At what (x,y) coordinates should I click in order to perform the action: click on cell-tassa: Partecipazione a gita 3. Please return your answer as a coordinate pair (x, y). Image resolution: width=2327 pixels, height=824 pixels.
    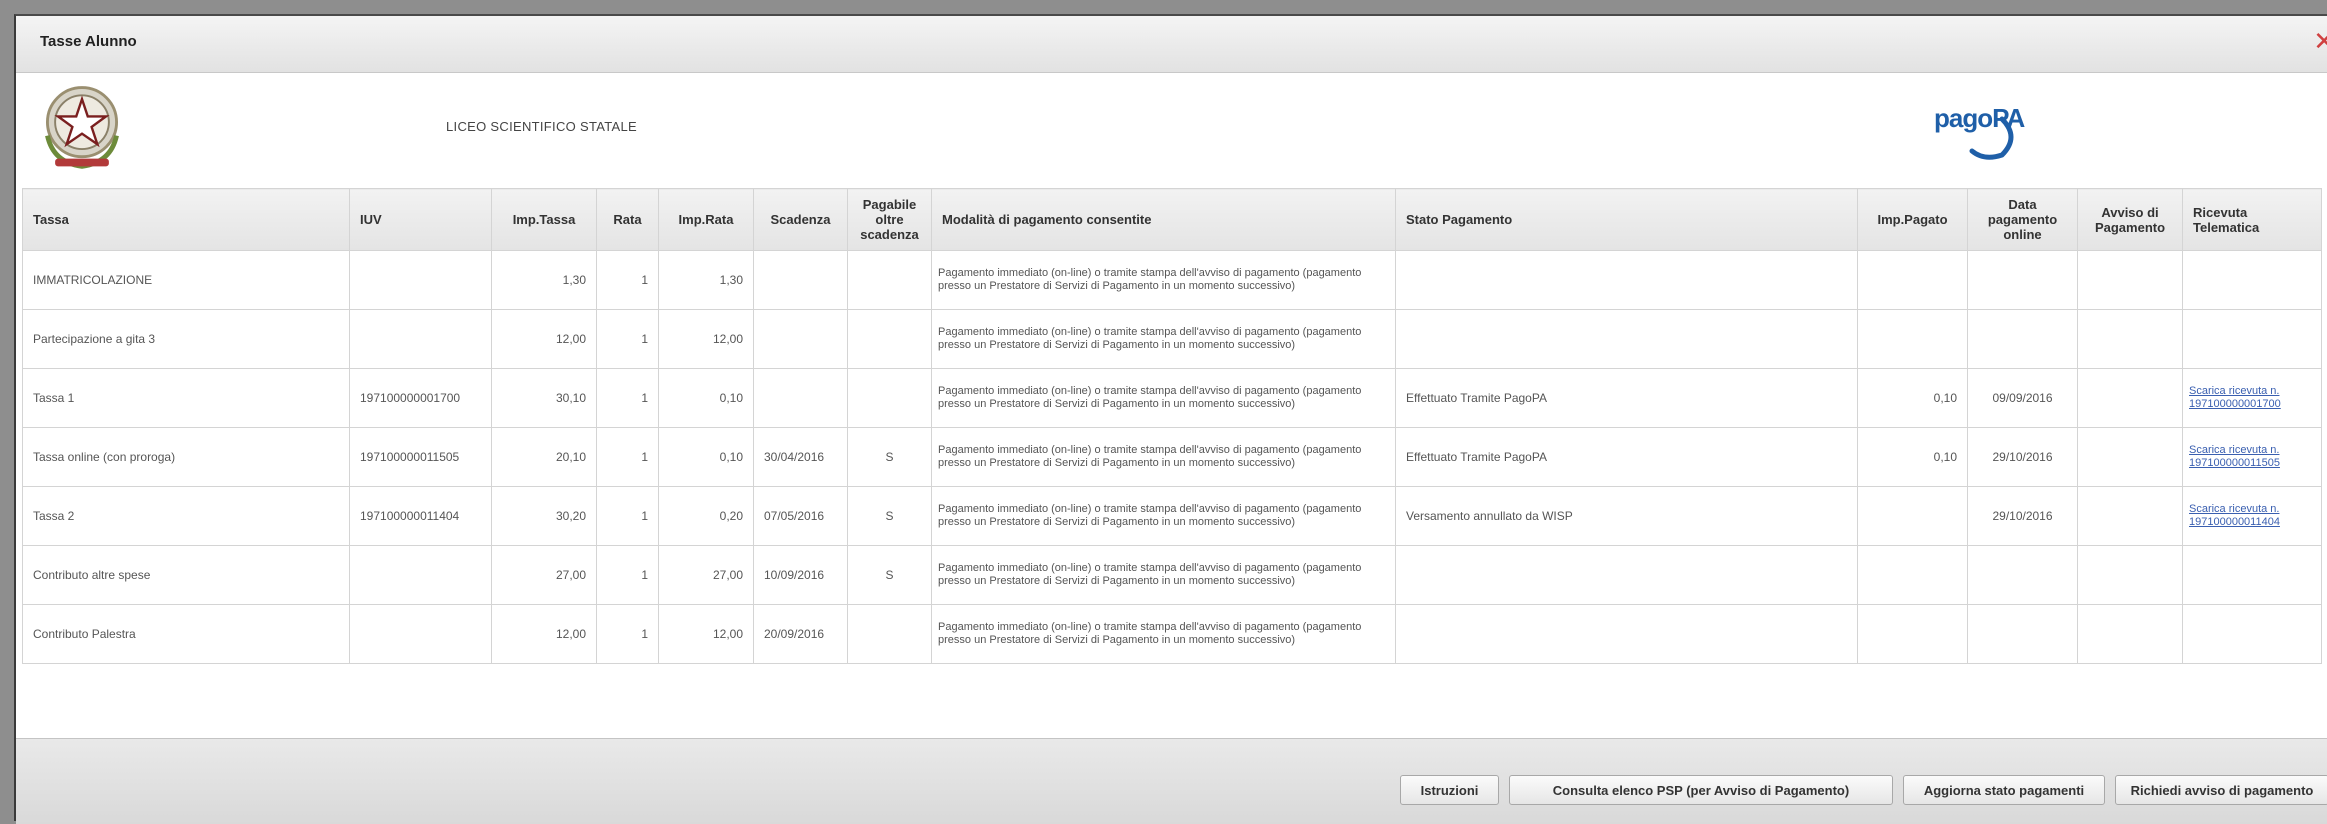
    Looking at the image, I should click on (186, 339).